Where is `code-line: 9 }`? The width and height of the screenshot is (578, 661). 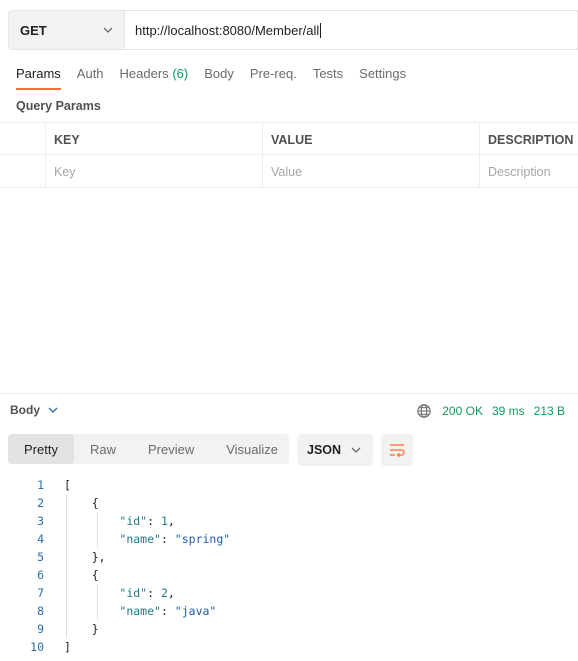
code-line: 9 } is located at coordinates (289, 629).